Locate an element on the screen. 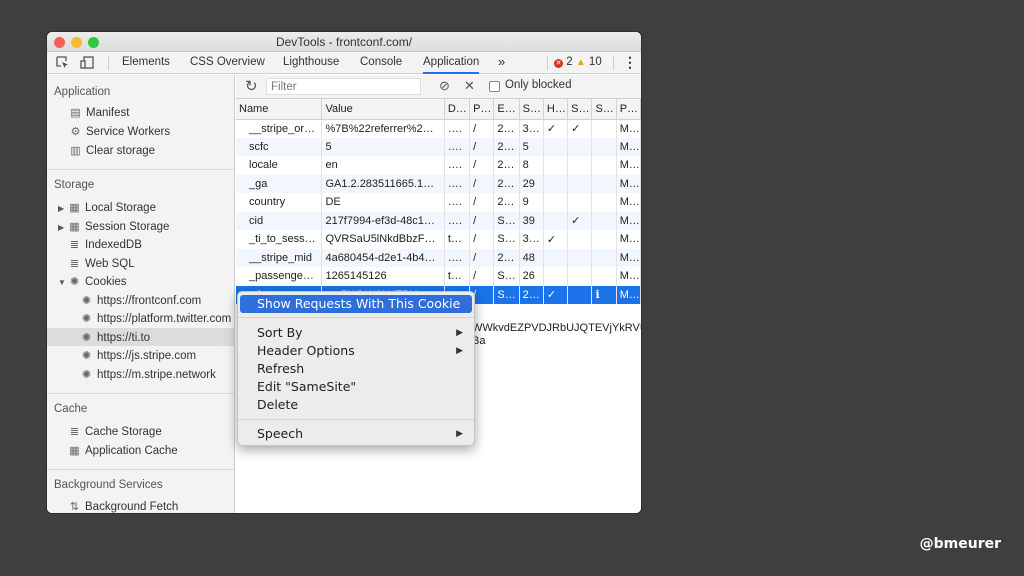  sidebar-item-application-cache: ▦ Application Cache is located at coordinates (122, 450).